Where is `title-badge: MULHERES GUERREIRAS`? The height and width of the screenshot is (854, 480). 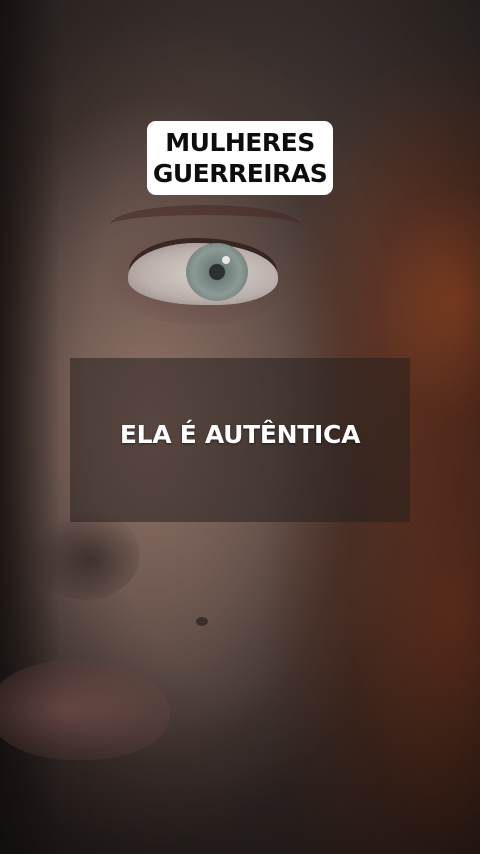
title-badge: MULHERES GUERREIRAS is located at coordinates (240, 158).